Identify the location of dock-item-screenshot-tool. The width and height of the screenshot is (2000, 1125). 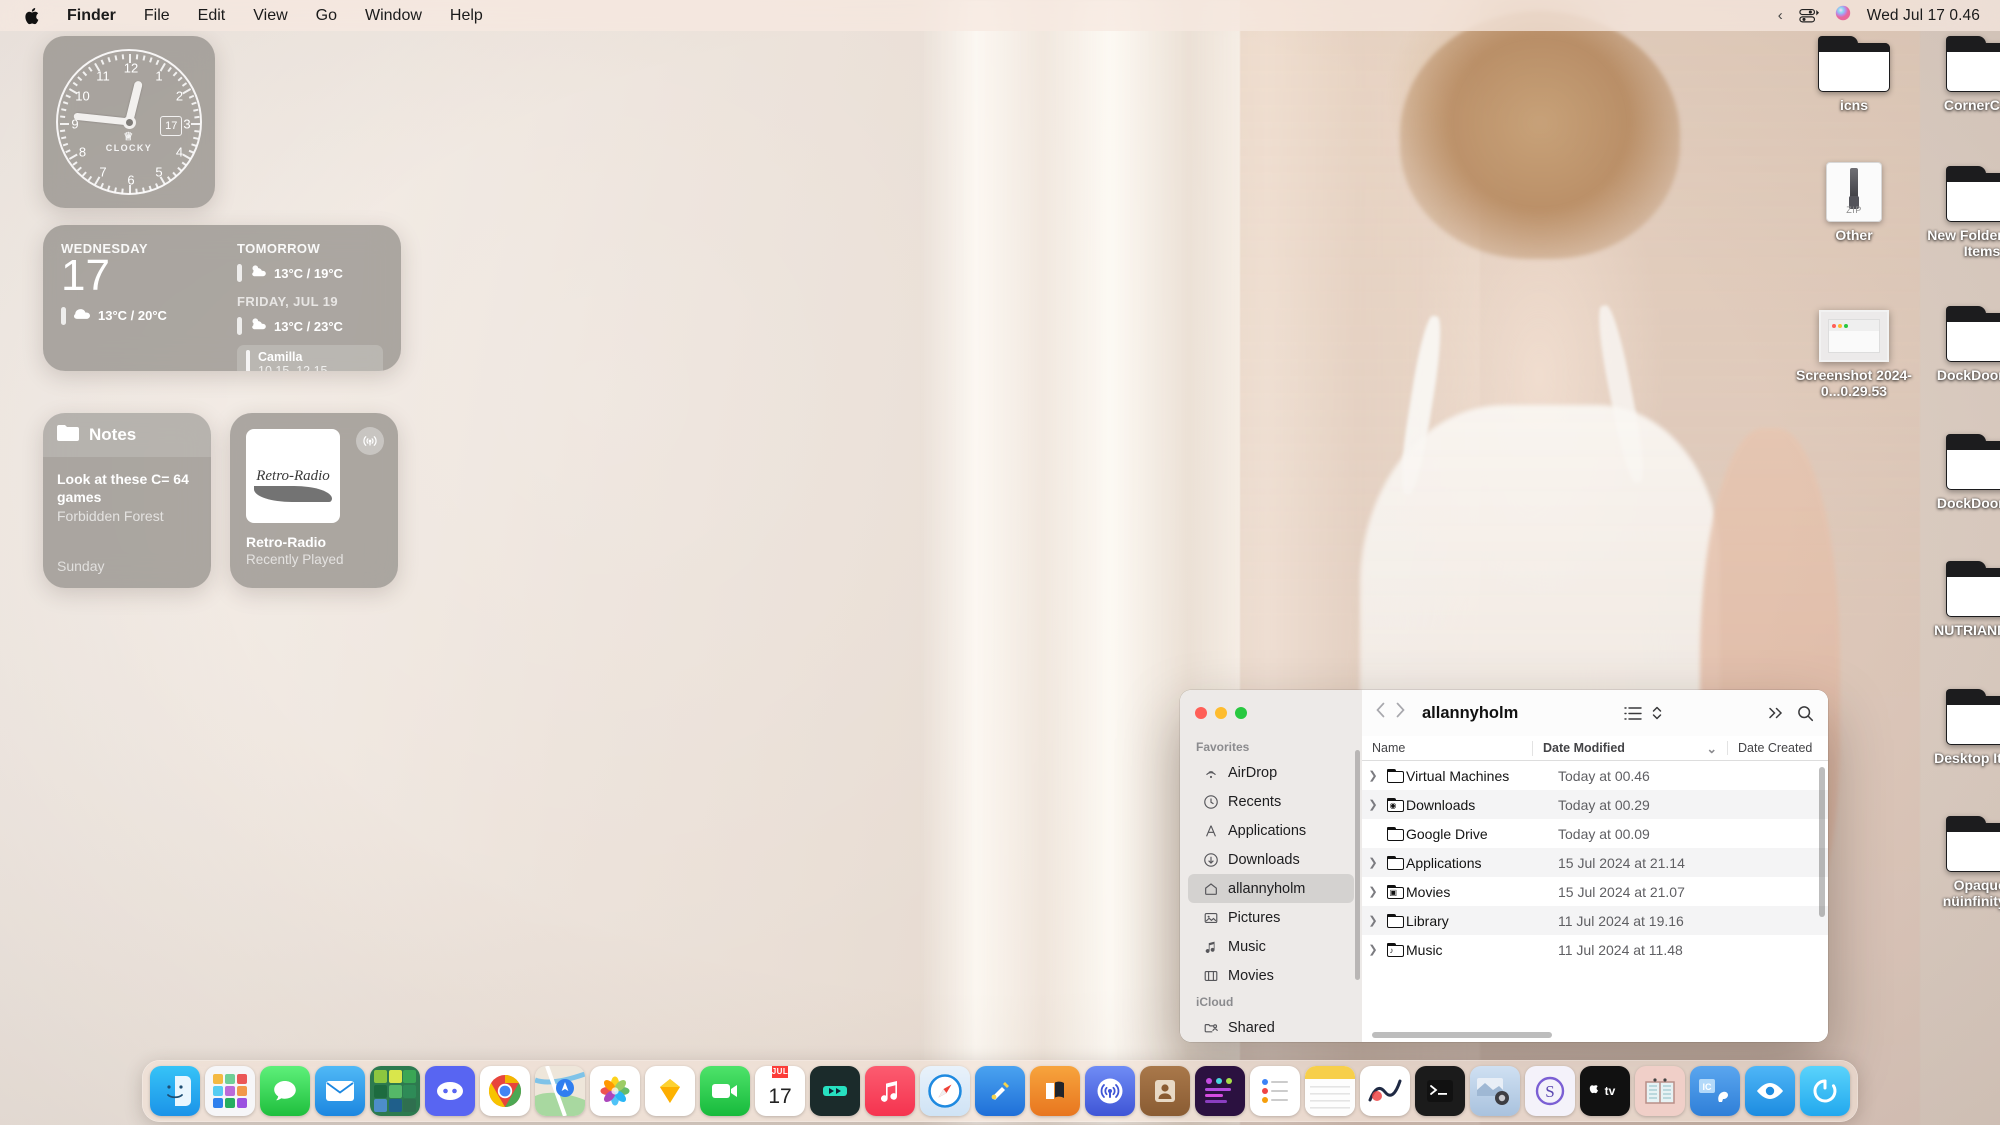
(1495, 1091).